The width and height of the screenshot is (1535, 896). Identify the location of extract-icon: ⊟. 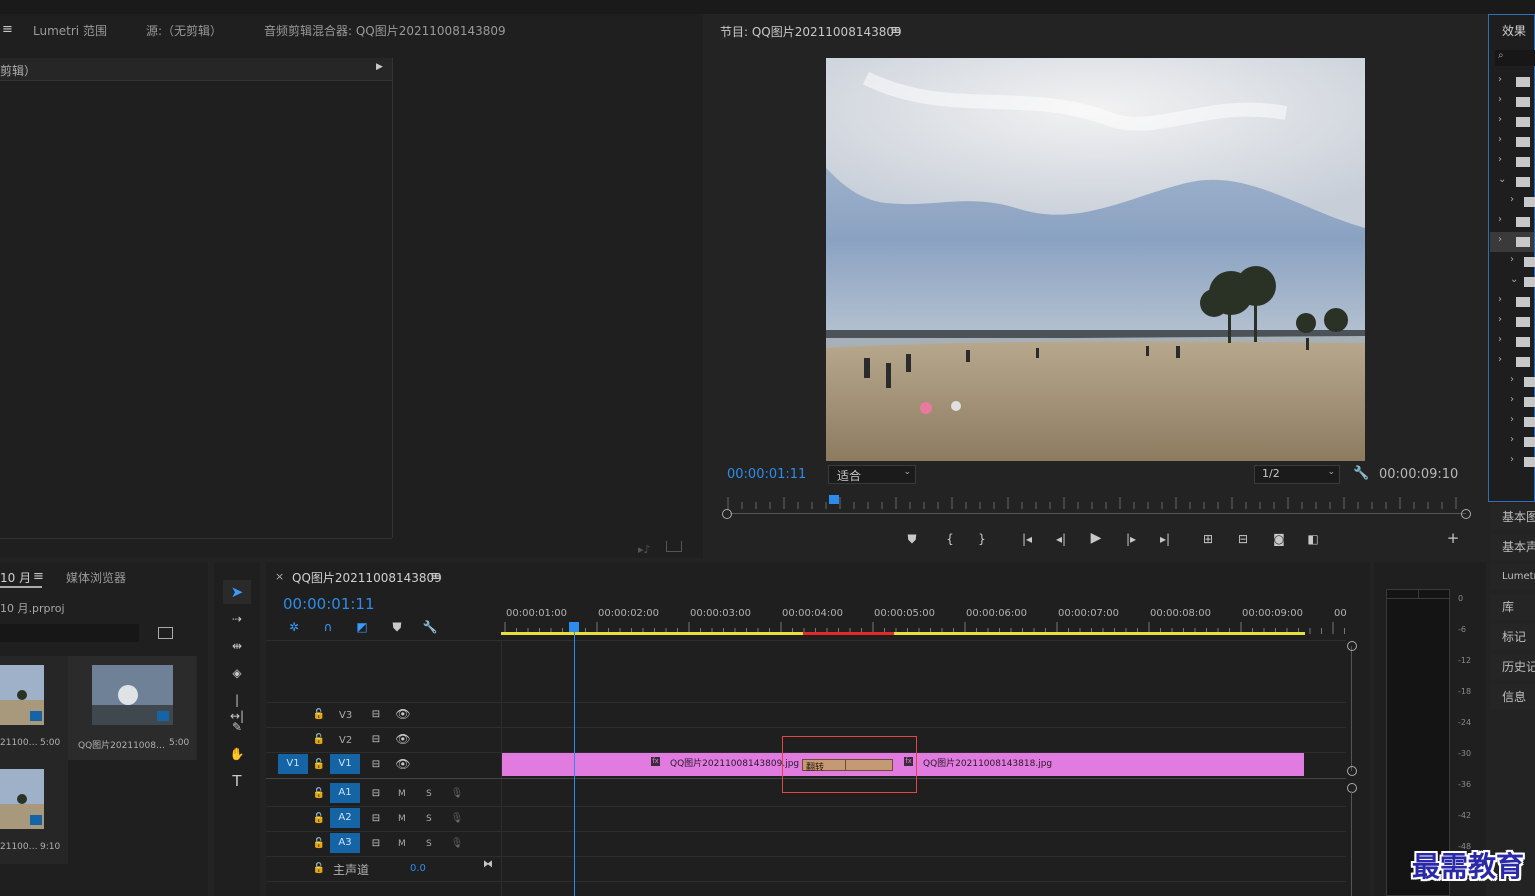
(1243, 539).